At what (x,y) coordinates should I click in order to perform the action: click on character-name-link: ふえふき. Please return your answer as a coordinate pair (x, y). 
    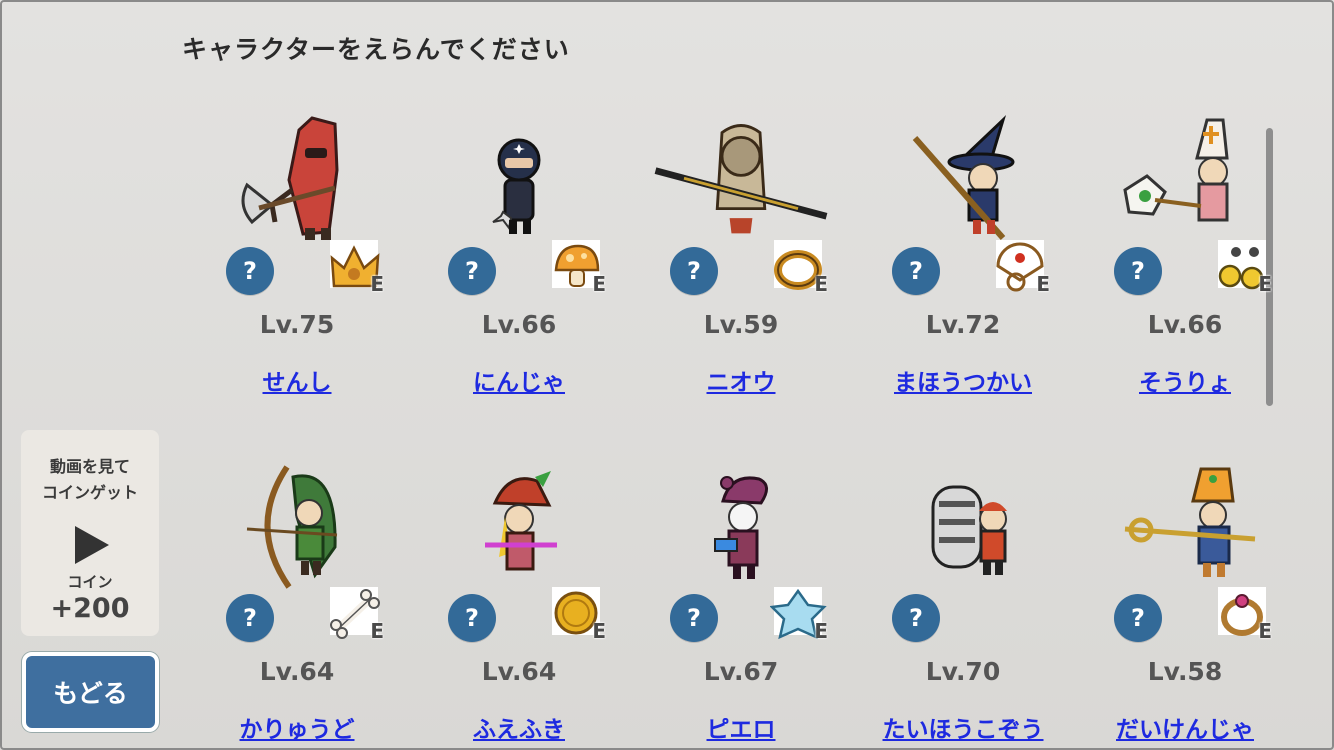
    Looking at the image, I should click on (519, 727).